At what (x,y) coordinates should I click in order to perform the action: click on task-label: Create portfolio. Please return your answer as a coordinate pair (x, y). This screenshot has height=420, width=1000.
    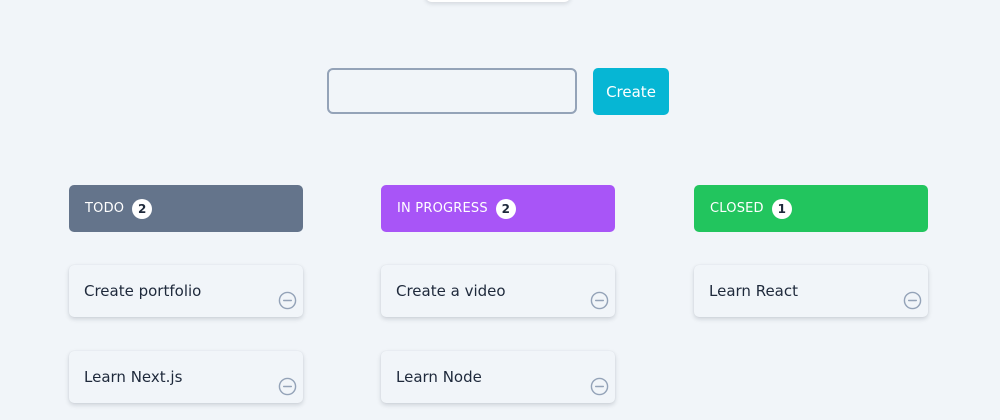
    Looking at the image, I should click on (143, 291).